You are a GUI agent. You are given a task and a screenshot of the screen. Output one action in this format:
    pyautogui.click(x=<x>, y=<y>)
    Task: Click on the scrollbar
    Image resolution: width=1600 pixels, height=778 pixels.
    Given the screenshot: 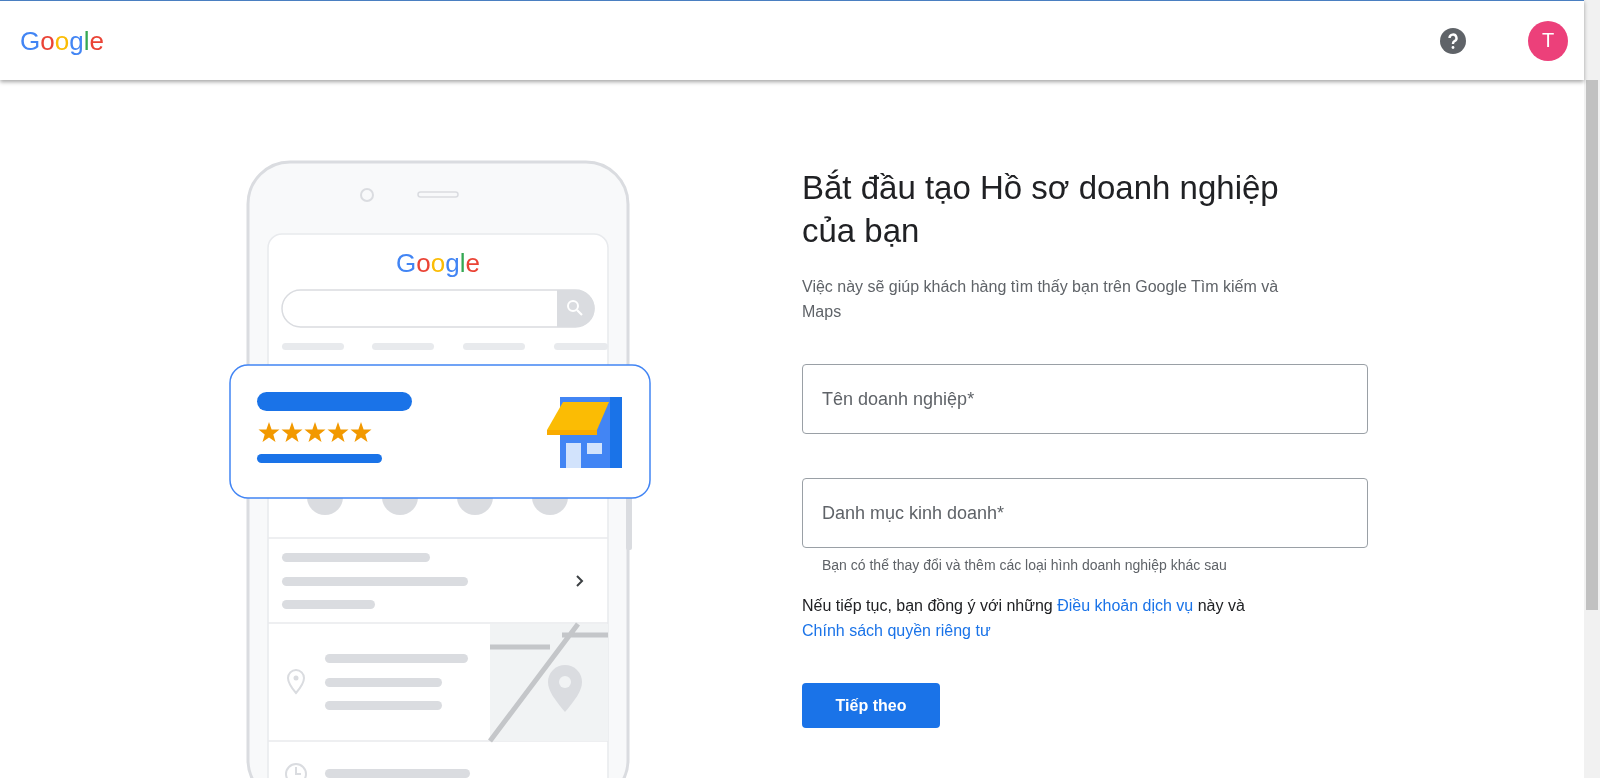 What is the action you would take?
    pyautogui.click(x=1592, y=389)
    